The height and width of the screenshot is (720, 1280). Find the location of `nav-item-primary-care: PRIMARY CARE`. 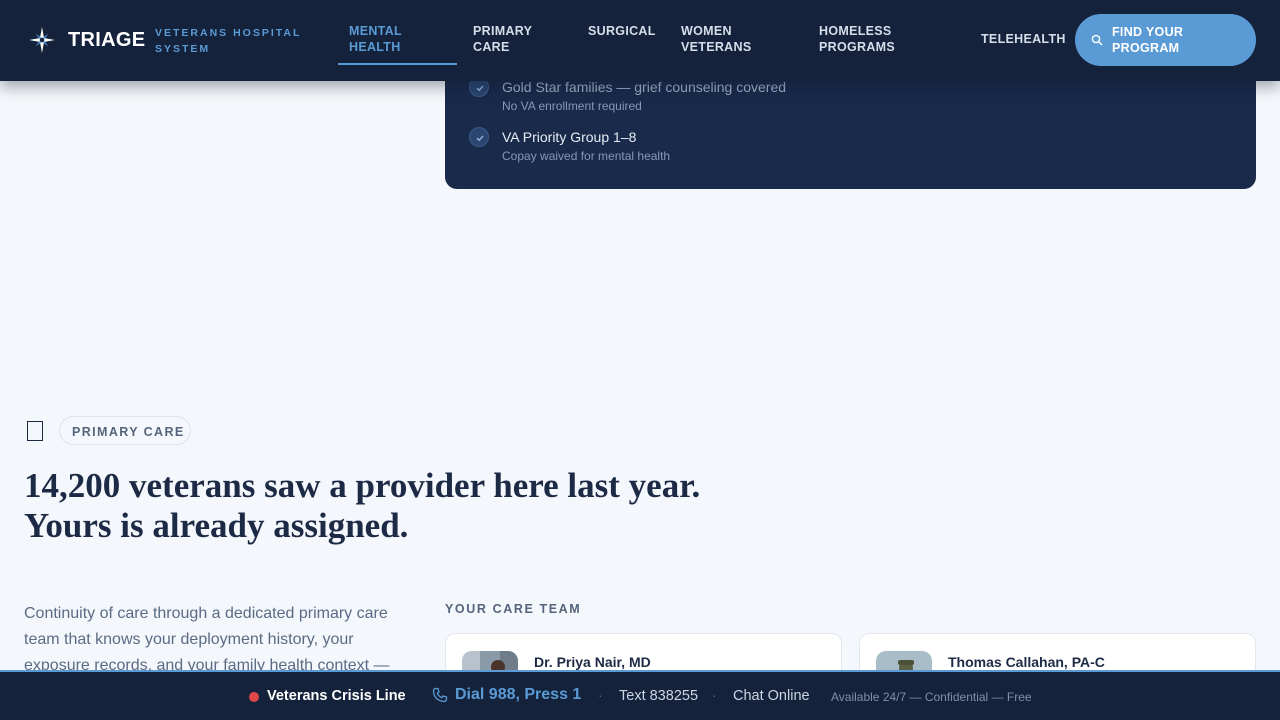

nav-item-primary-care: PRIMARY CARE is located at coordinates (520, 39).